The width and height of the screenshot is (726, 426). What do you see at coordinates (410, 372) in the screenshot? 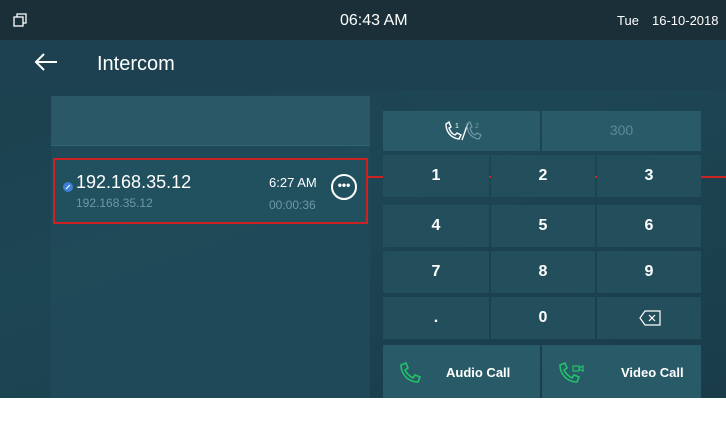
I see `phone-icon` at bounding box center [410, 372].